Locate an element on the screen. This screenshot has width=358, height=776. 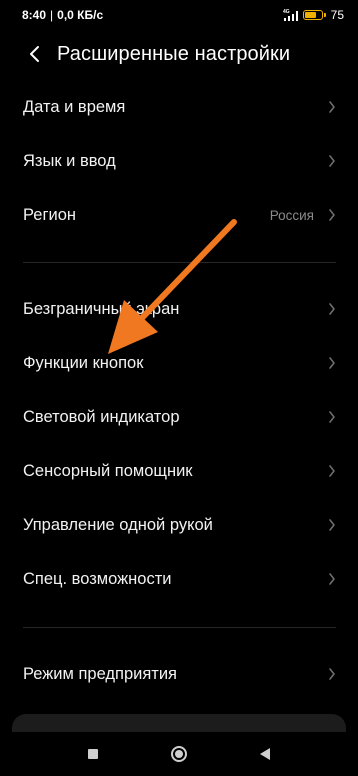
home-icon is located at coordinates (179, 754).